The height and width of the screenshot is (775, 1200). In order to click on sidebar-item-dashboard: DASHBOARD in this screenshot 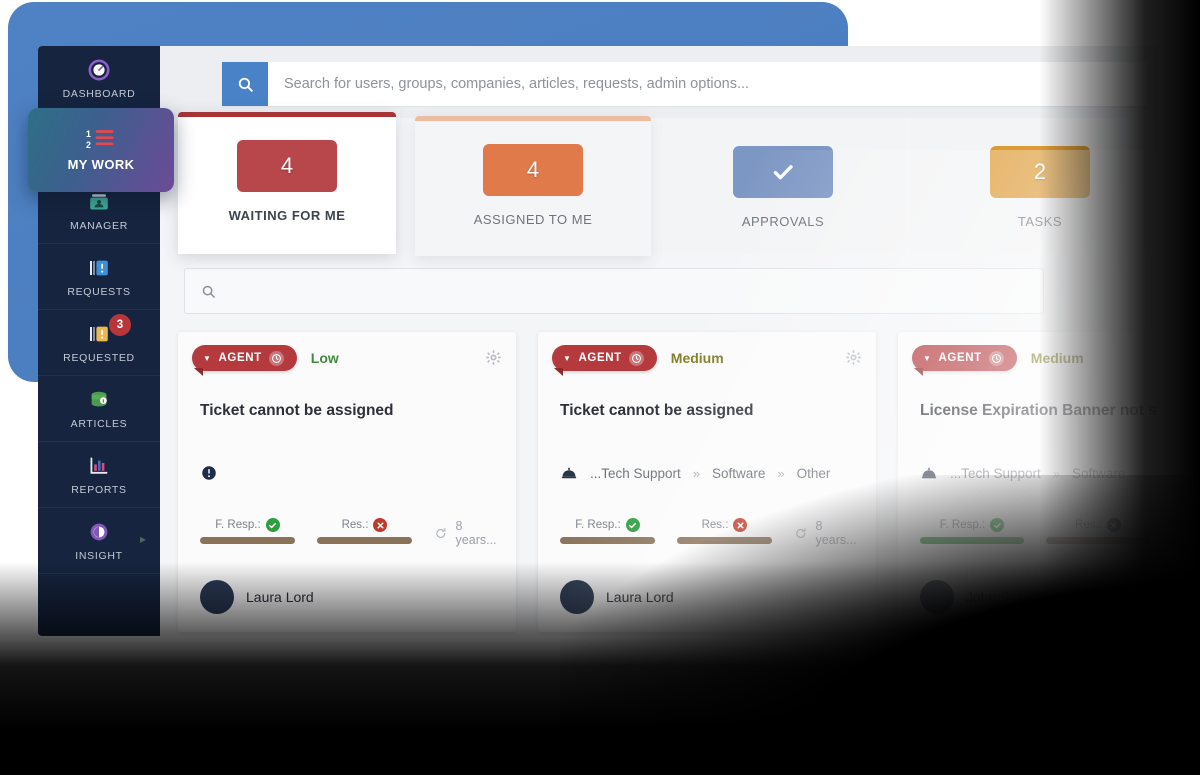, I will do `click(99, 79)`.